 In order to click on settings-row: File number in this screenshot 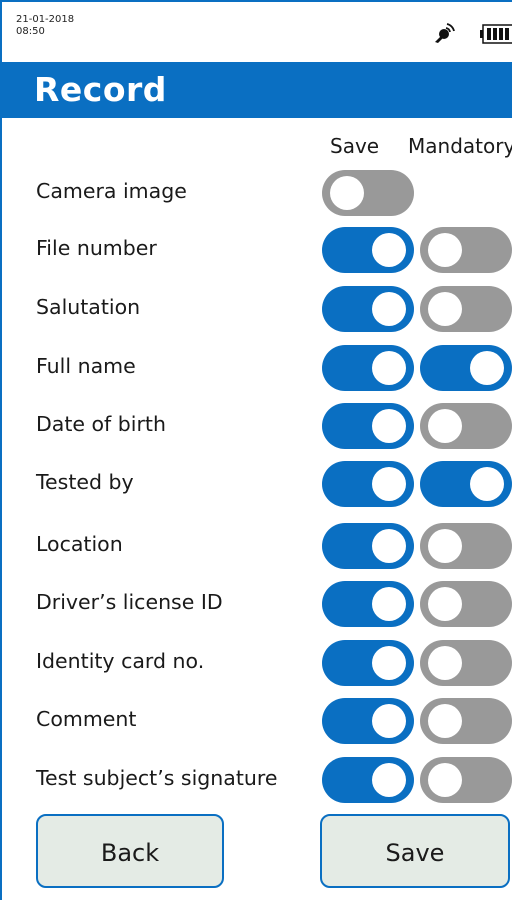, I will do `click(257, 248)`.